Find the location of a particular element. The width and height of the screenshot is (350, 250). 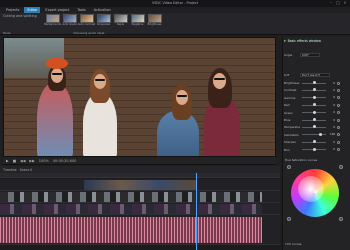

person-2-sunglasses is located at coordinates (100, 80).